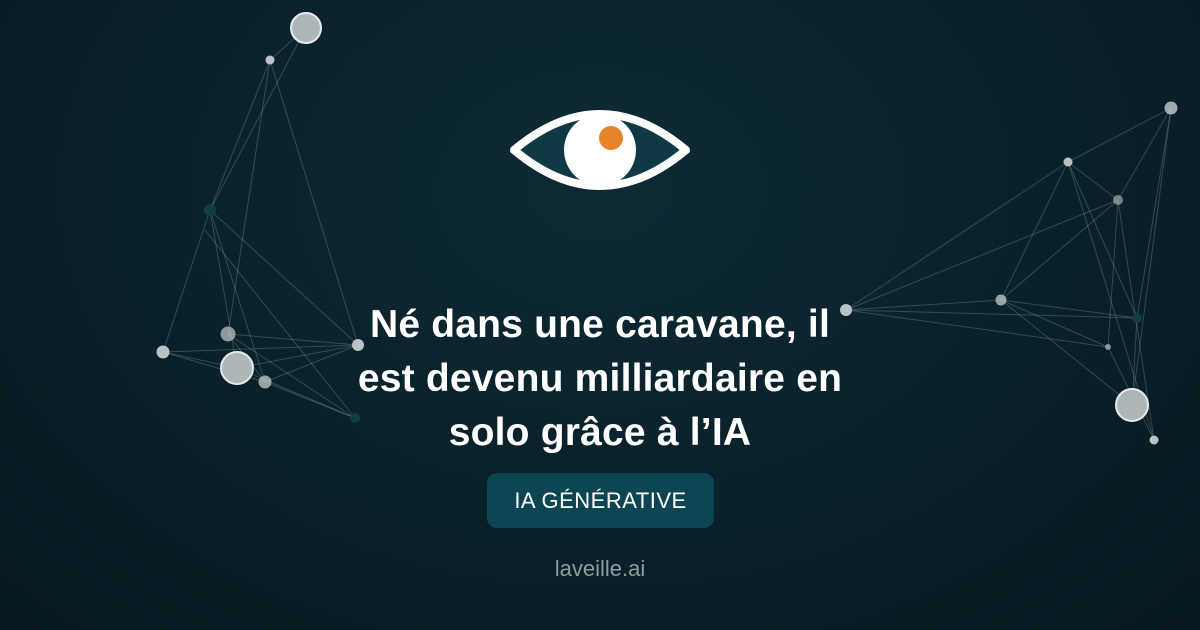  I want to click on category-tag-button: IA GÉNÉRATIVE, so click(600, 500).